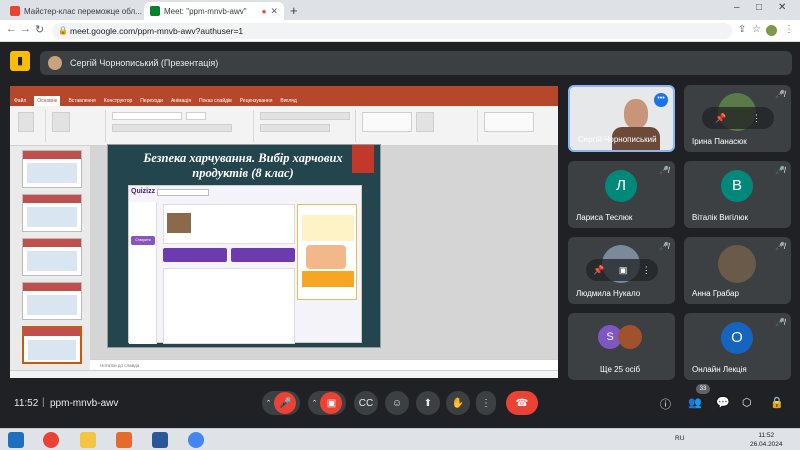 This screenshot has width=800, height=450. I want to click on camera-off-icon: ▣, so click(331, 403).